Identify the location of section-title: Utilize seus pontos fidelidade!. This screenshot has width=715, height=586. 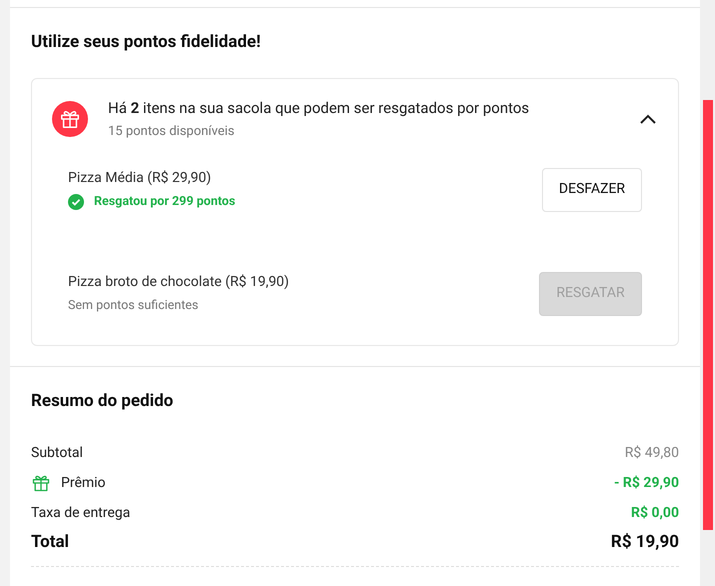
(146, 42).